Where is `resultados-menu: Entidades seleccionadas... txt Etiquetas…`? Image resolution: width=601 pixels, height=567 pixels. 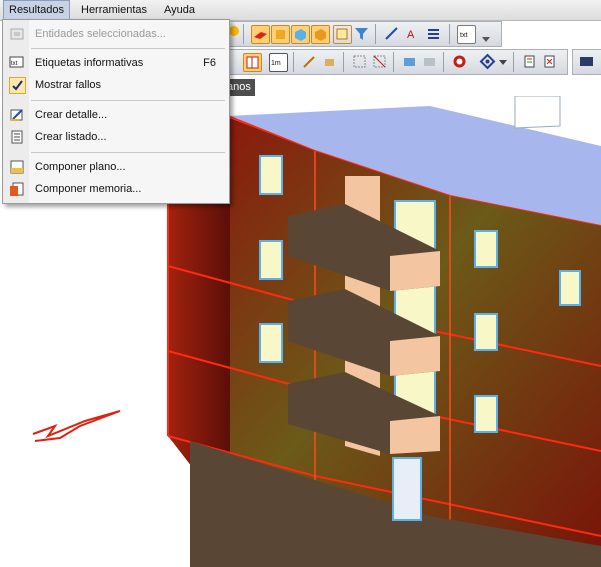
resultados-menu: Entidades seleccionadas... txt Etiquetas… is located at coordinates (116, 111).